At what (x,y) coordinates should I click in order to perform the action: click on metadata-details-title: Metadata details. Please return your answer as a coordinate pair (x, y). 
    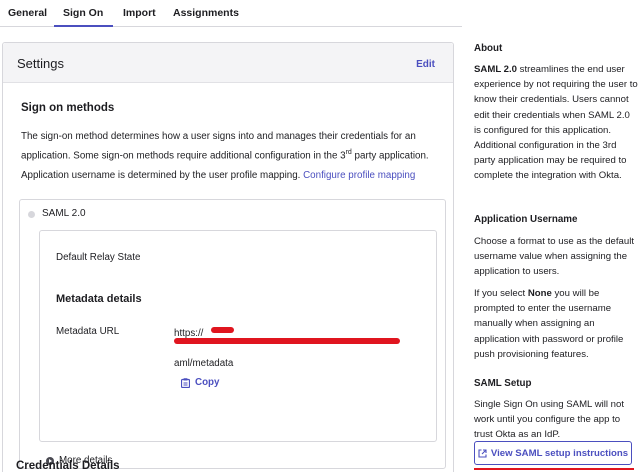
    Looking at the image, I should click on (99, 299).